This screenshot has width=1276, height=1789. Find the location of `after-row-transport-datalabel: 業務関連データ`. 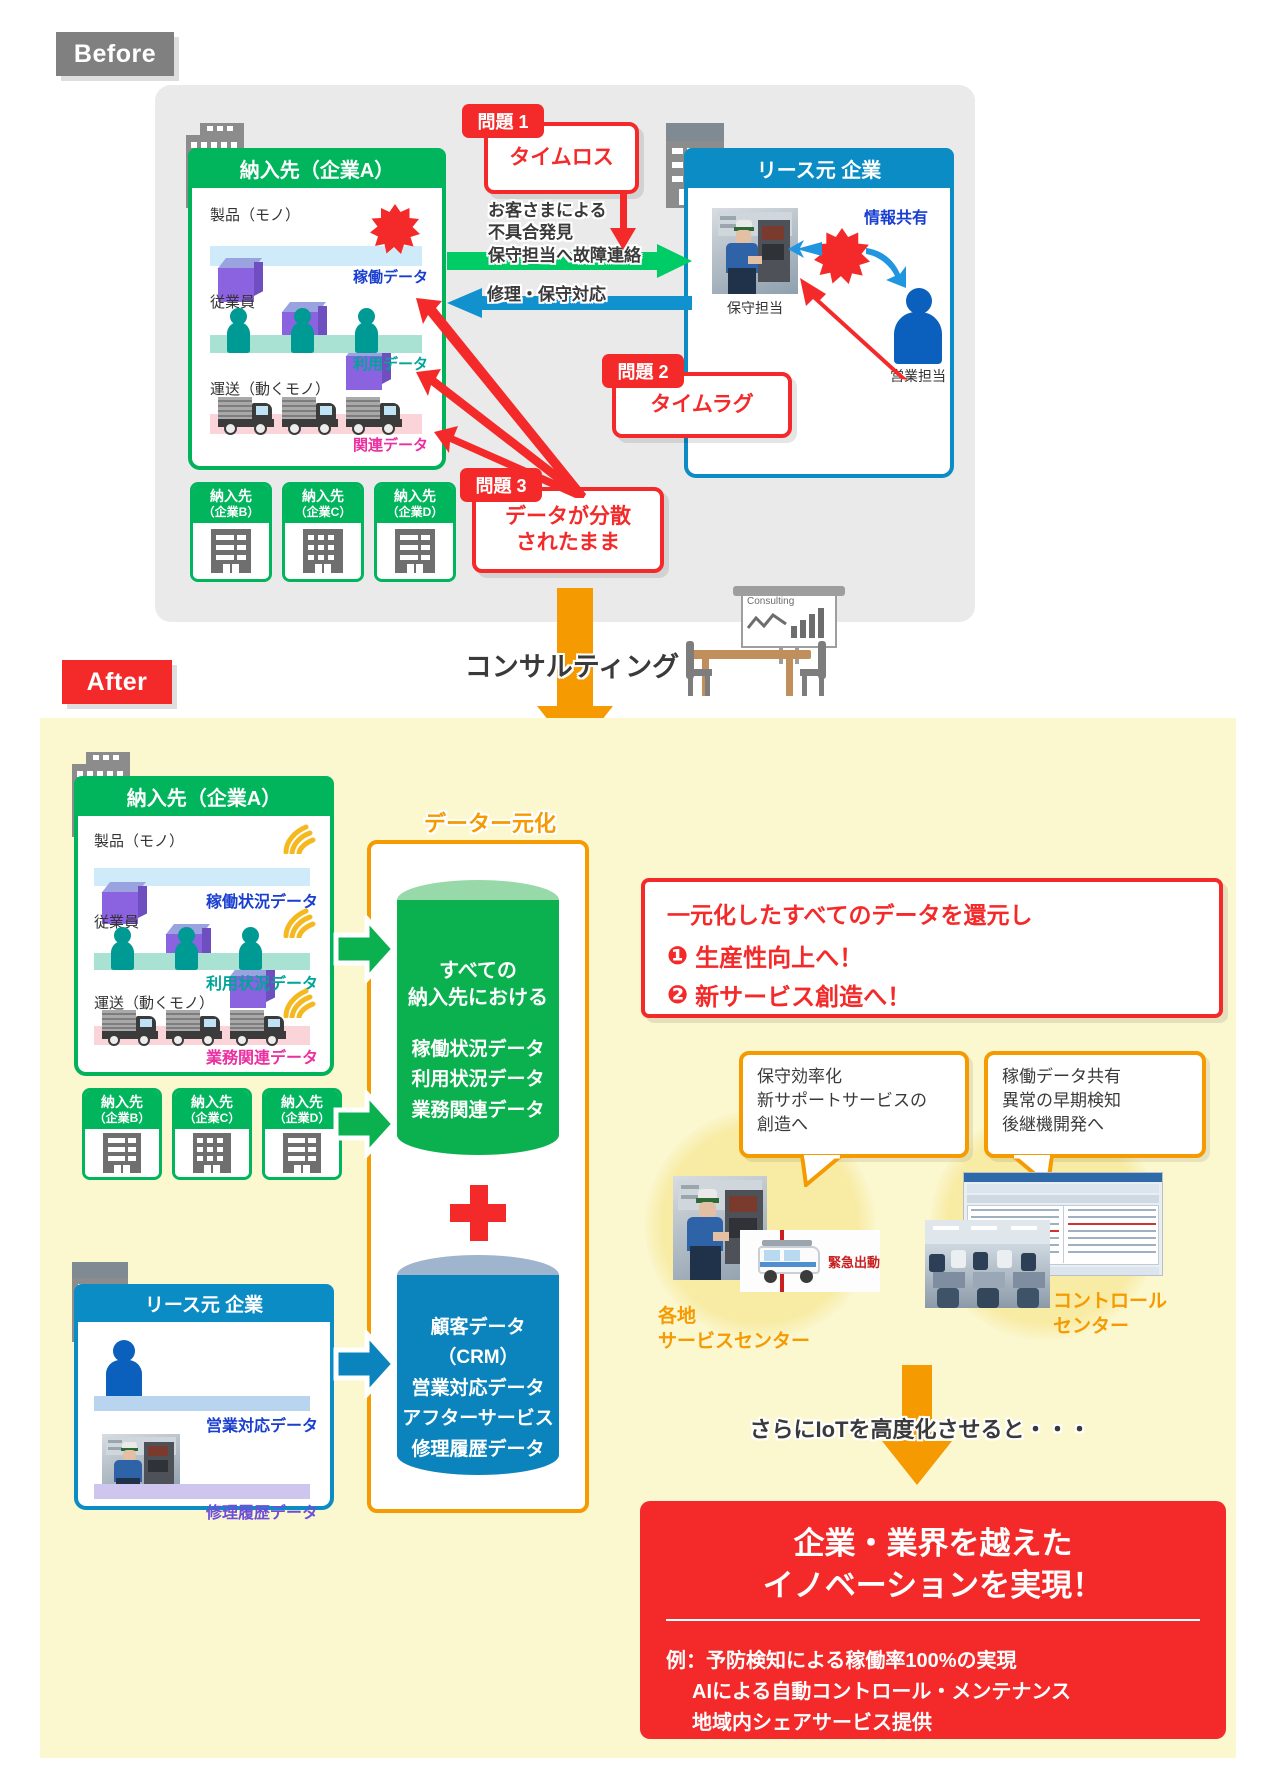

after-row-transport-datalabel: 業務関連データ is located at coordinates (261, 1058).